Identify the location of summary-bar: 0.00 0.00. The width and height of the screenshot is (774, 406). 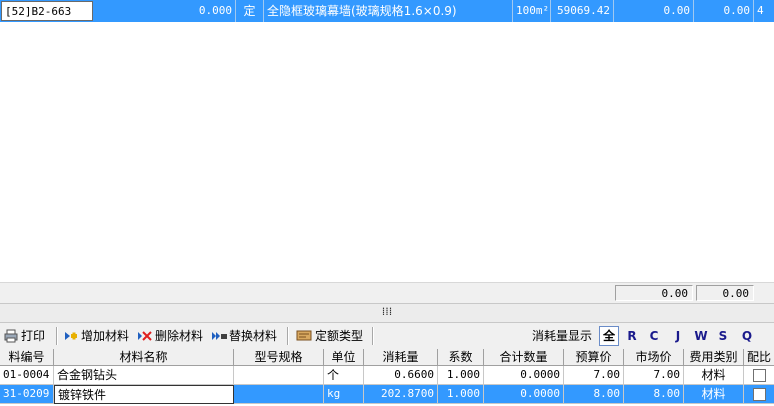
(387, 292).